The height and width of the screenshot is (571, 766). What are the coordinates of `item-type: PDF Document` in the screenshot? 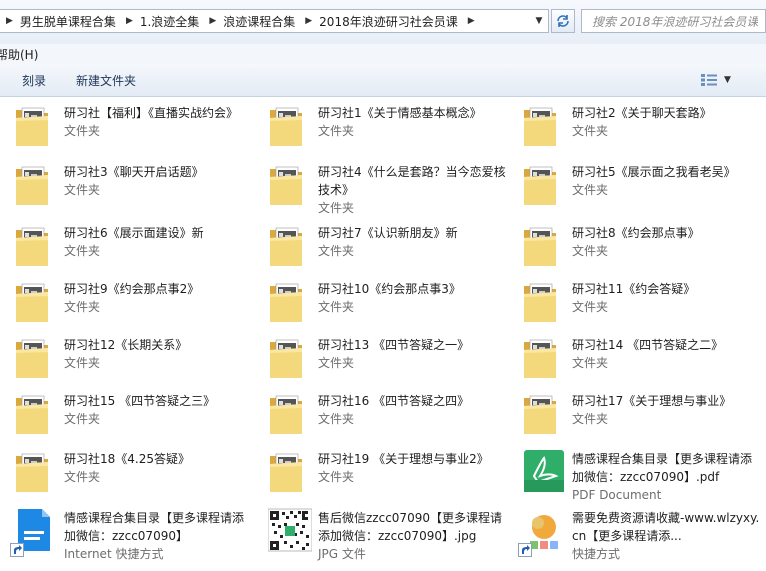 It's located at (617, 495).